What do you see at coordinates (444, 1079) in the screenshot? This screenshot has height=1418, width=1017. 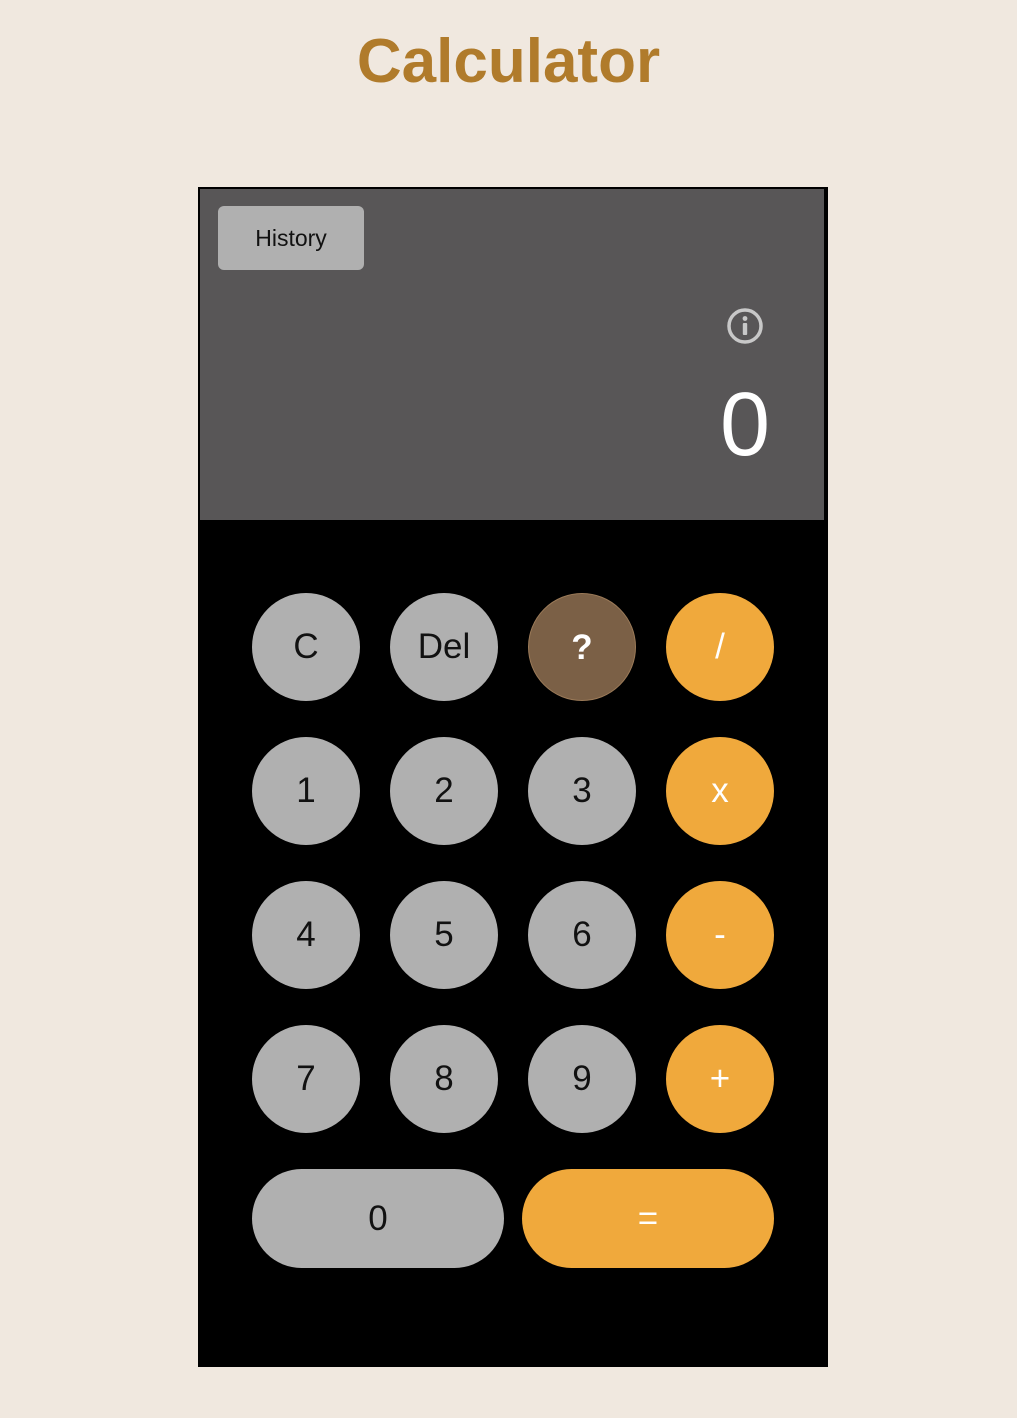 I see `digit-8-button: 8` at bounding box center [444, 1079].